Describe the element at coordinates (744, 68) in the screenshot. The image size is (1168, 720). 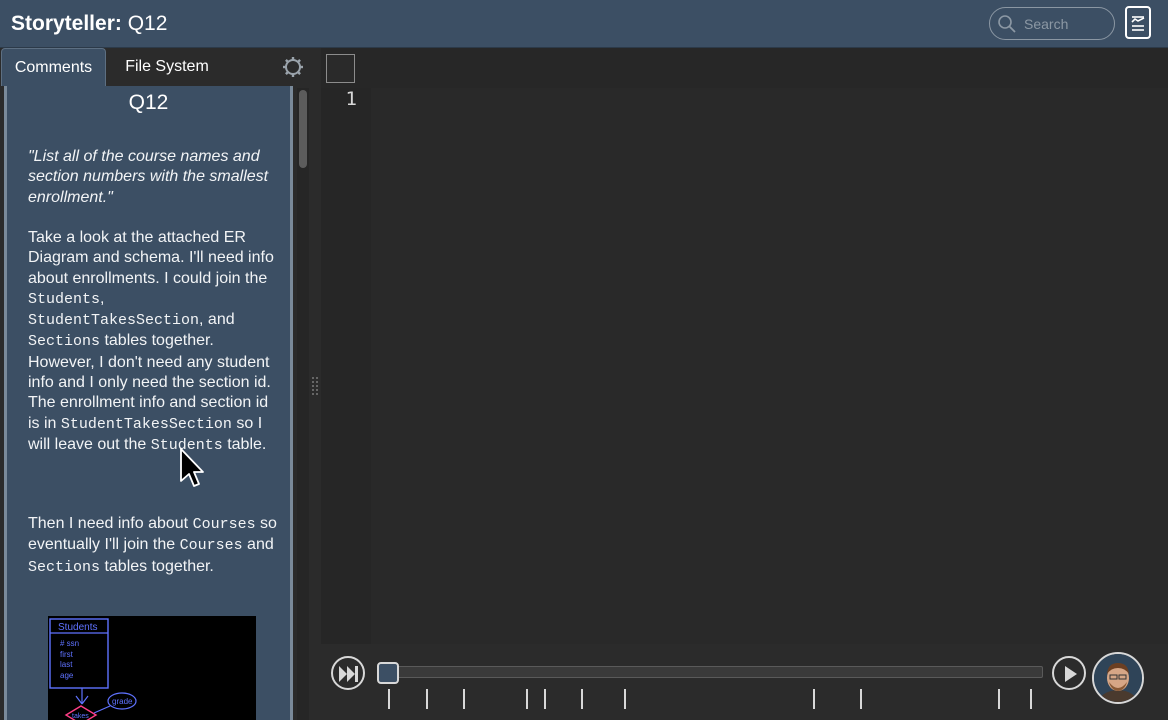
I see `editor-toolbar` at that location.